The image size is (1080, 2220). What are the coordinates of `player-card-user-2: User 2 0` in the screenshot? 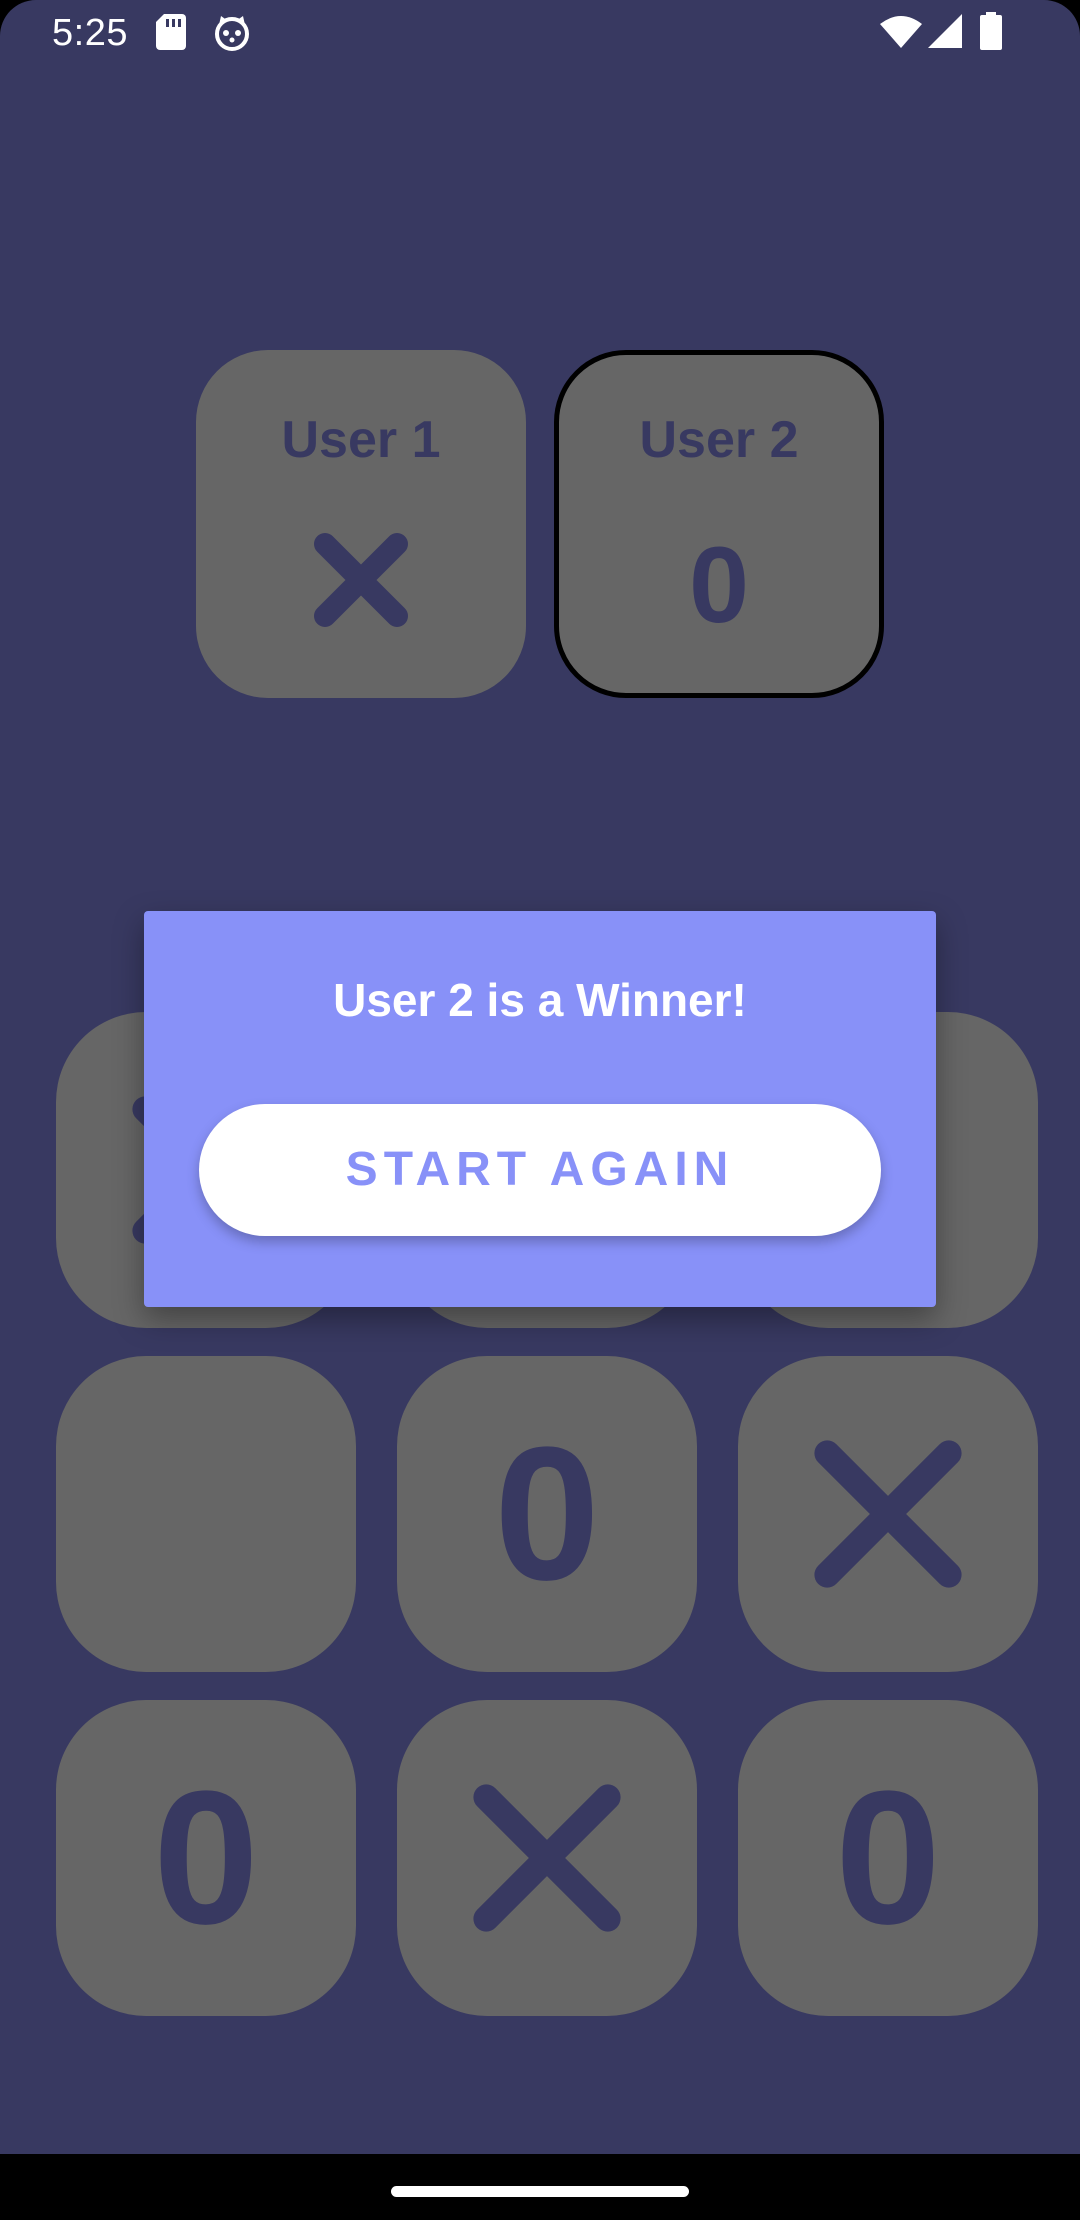 It's located at (719, 524).